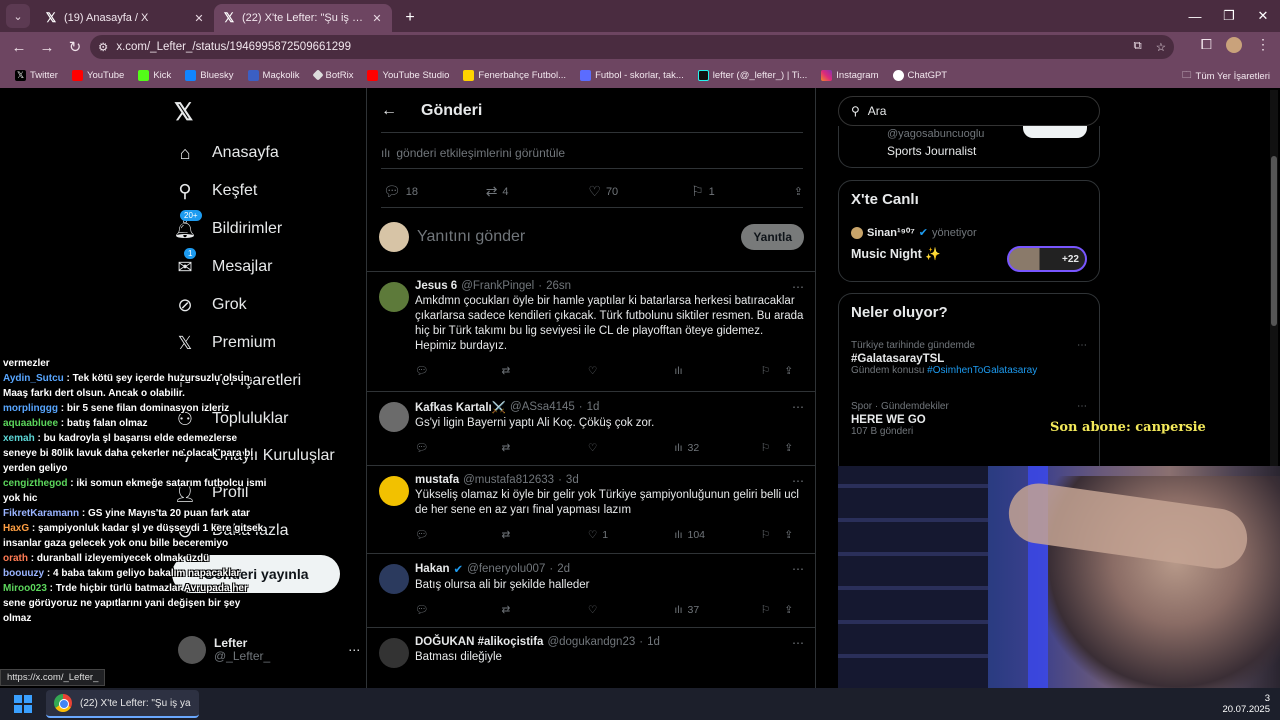 This screenshot has width=1280, height=720. Describe the element at coordinates (1263, 16) in the screenshot. I see `close-window-icon: ✕` at that location.